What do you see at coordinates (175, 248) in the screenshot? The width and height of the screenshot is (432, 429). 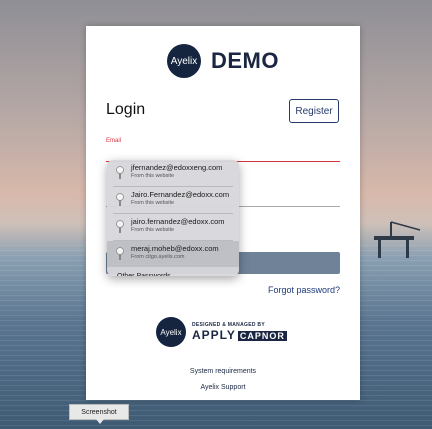 I see `autofill-email: meraj.moheb@edoxx.com` at bounding box center [175, 248].